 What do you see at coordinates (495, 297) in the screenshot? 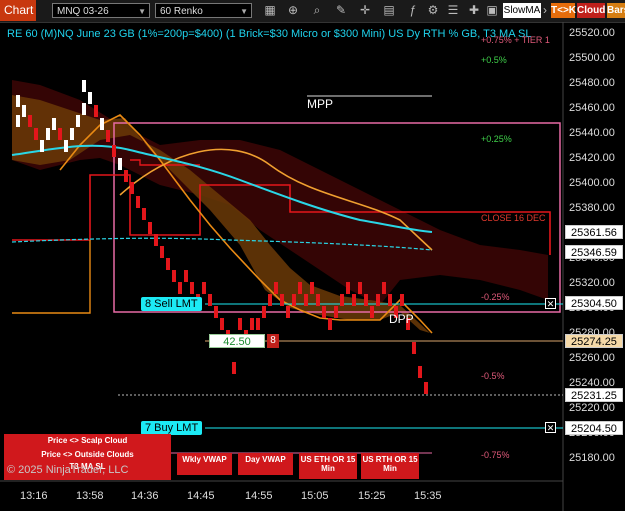
I see `pct-label: -0.25%` at bounding box center [495, 297].